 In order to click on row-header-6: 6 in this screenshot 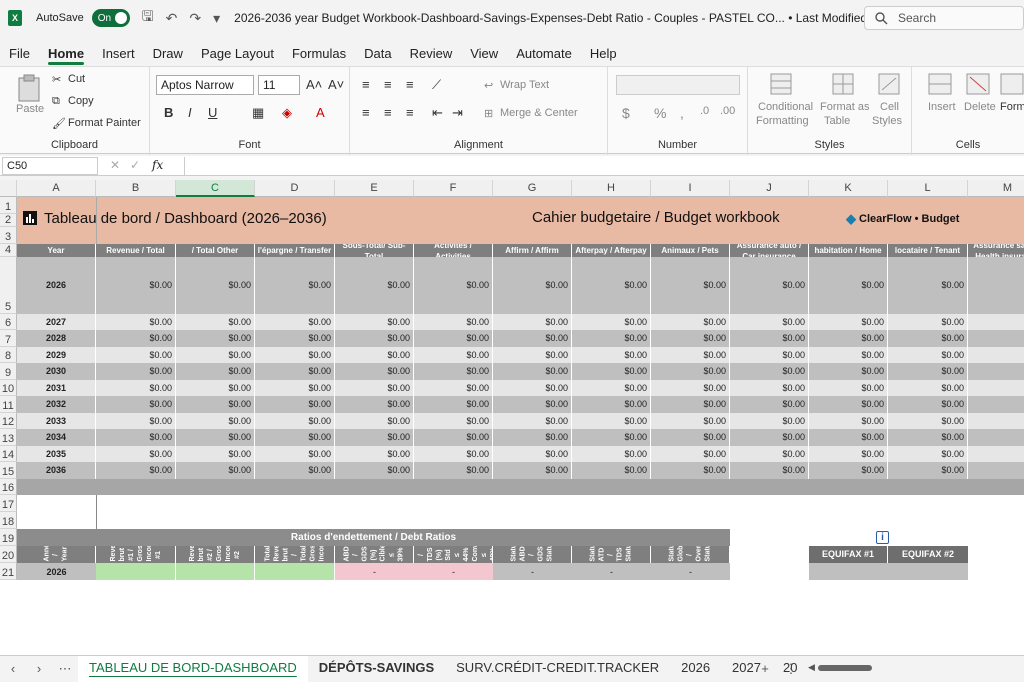, I will do `click(8, 322)`.